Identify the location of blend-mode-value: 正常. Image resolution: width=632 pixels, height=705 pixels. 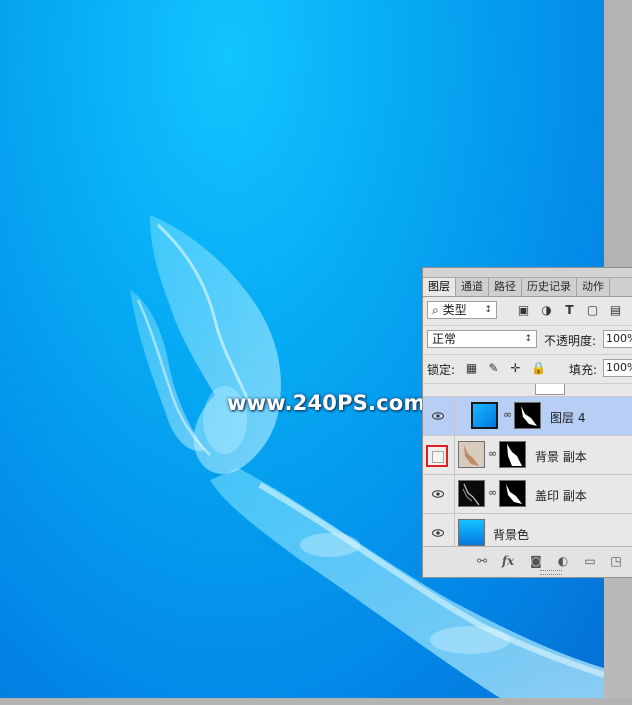
(444, 339).